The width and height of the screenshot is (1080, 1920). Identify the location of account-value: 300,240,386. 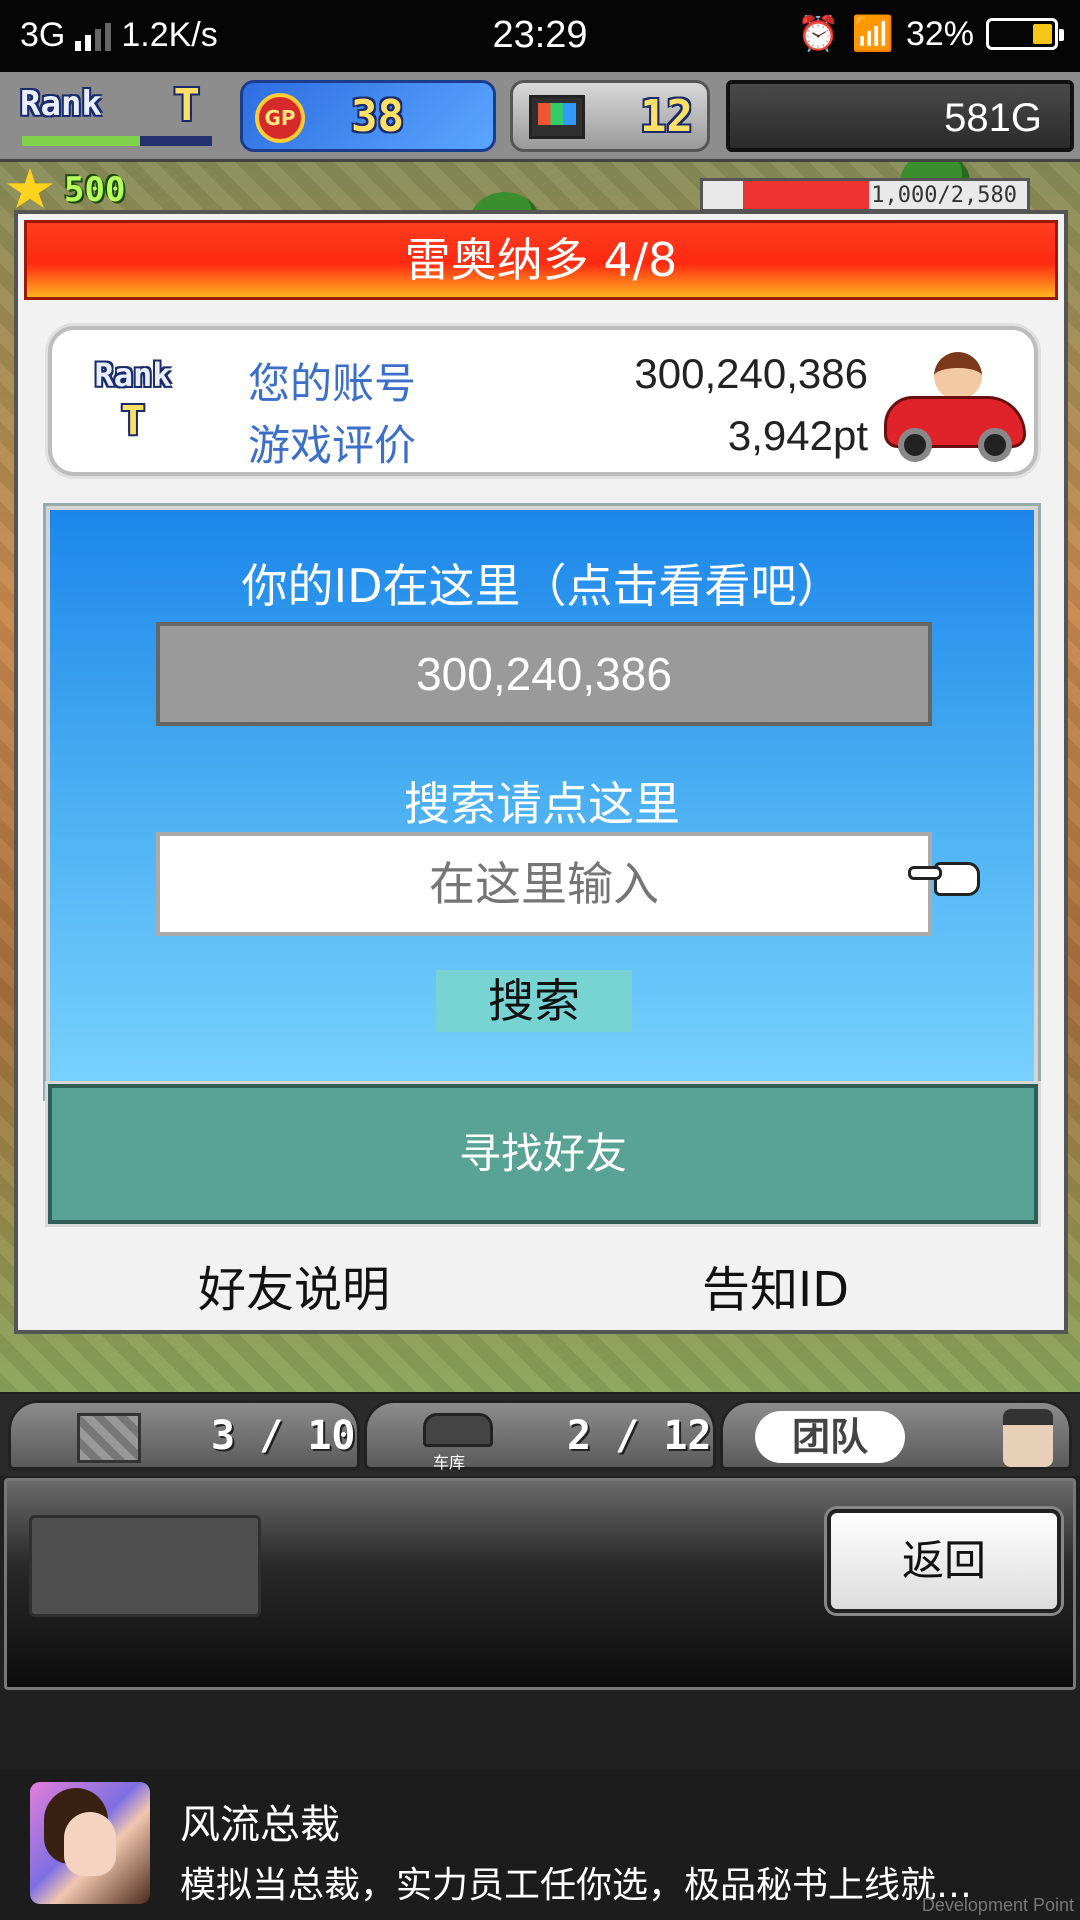
(751, 373).